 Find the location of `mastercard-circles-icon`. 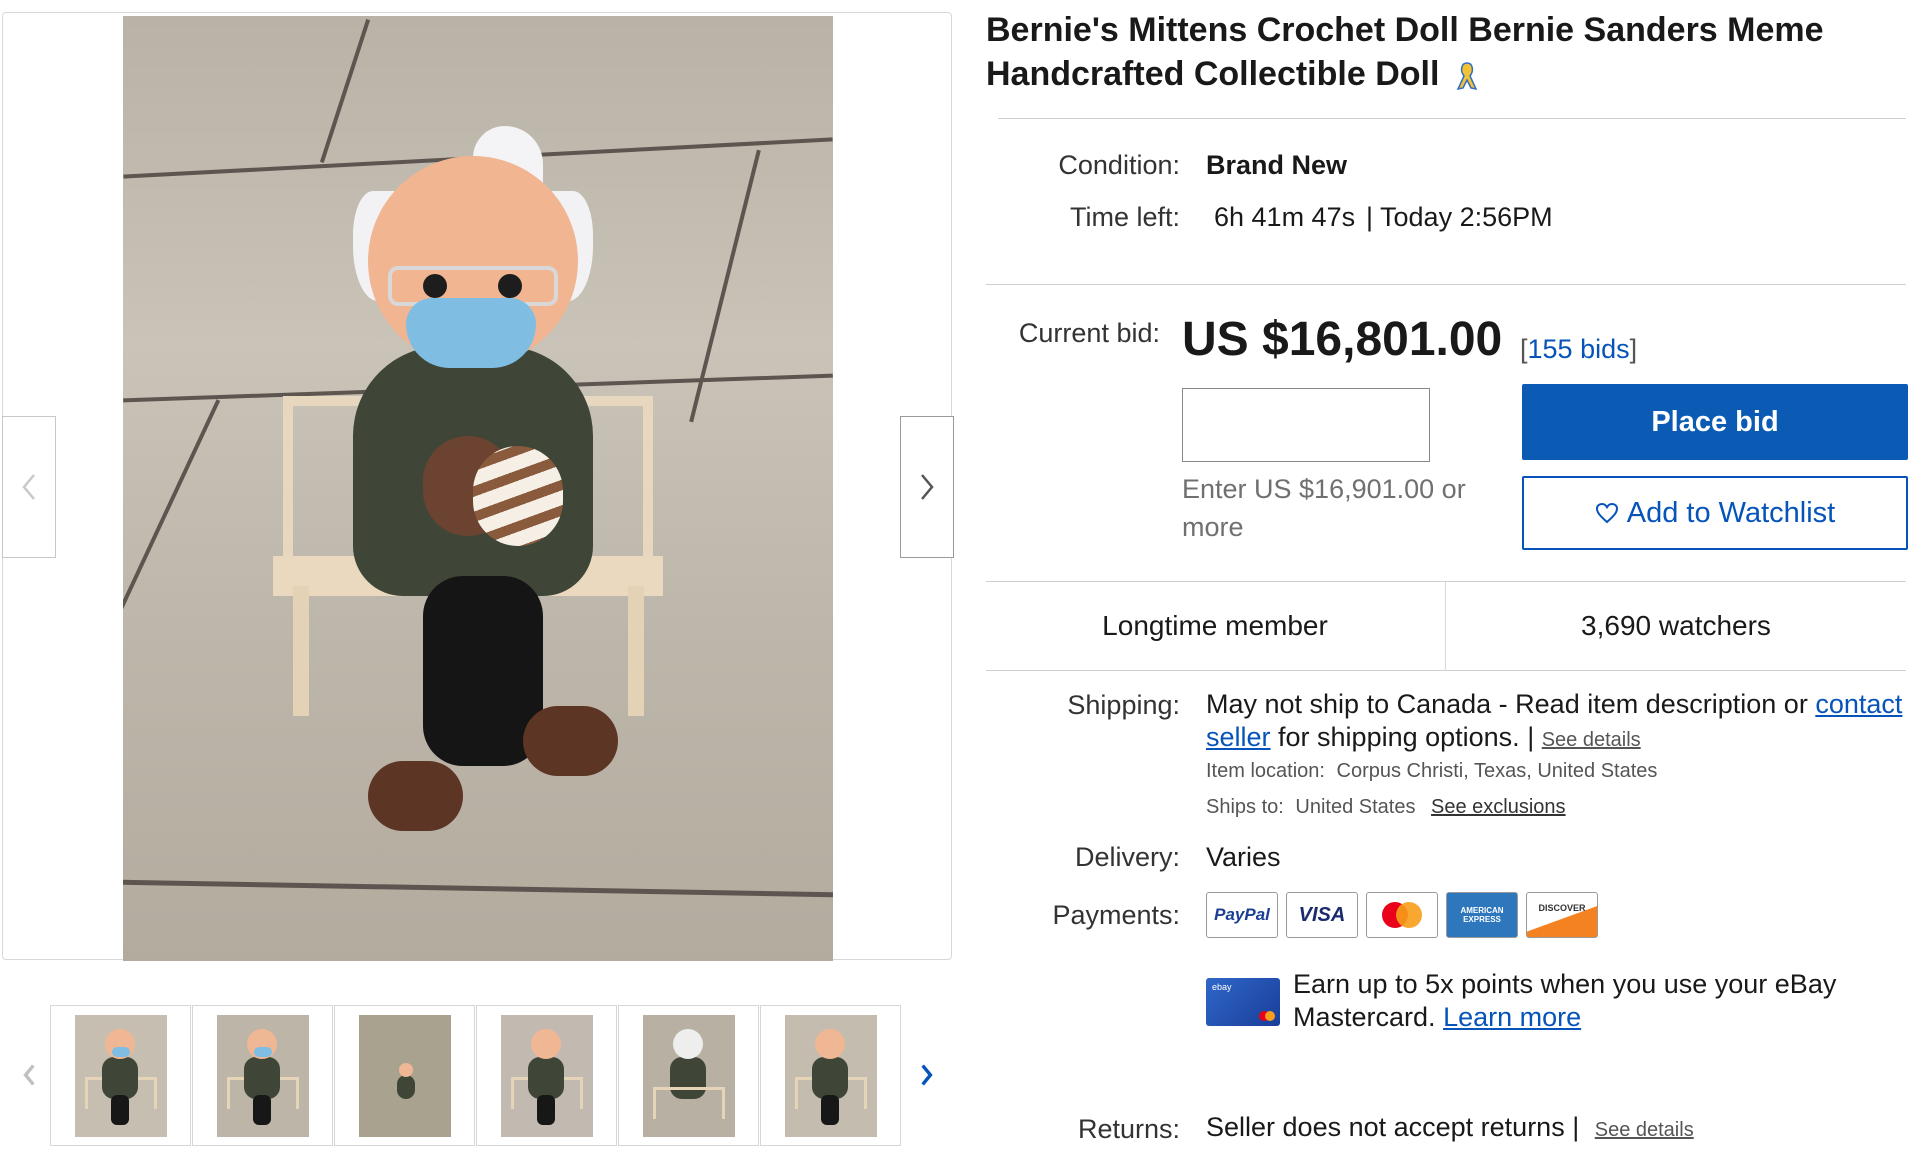

mastercard-circles-icon is located at coordinates (1402, 915).